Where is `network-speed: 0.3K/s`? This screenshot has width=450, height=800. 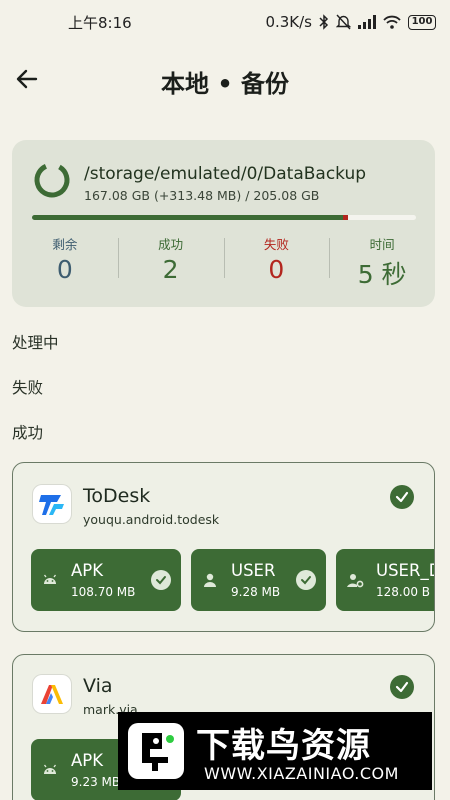
network-speed: 0.3K/s is located at coordinates (288, 22).